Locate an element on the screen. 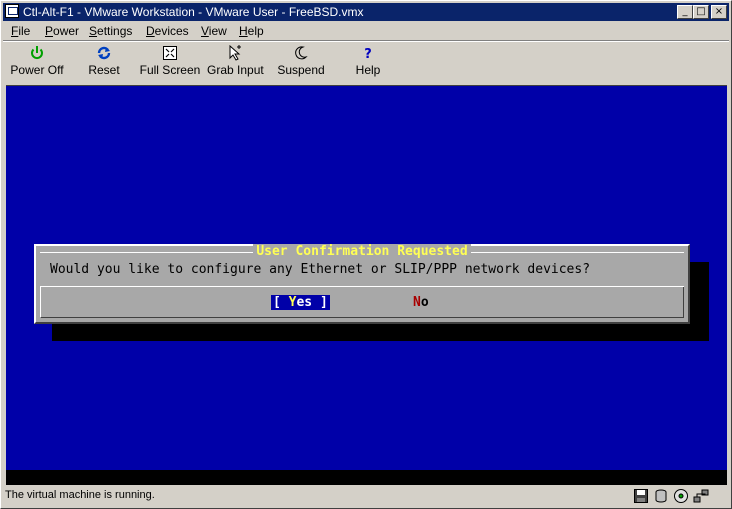 The height and width of the screenshot is (509, 732). power-off-label: Power Off is located at coordinates (37, 70).